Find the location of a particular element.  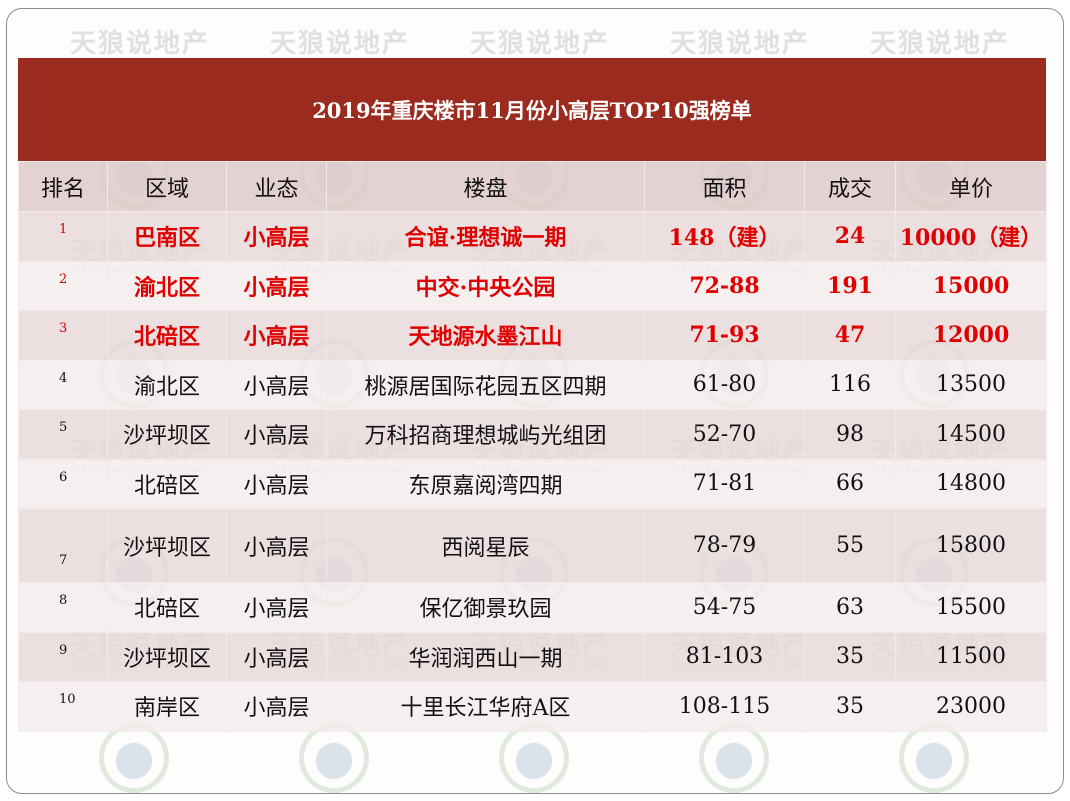

size-cell: 61-80 is located at coordinates (724, 384).